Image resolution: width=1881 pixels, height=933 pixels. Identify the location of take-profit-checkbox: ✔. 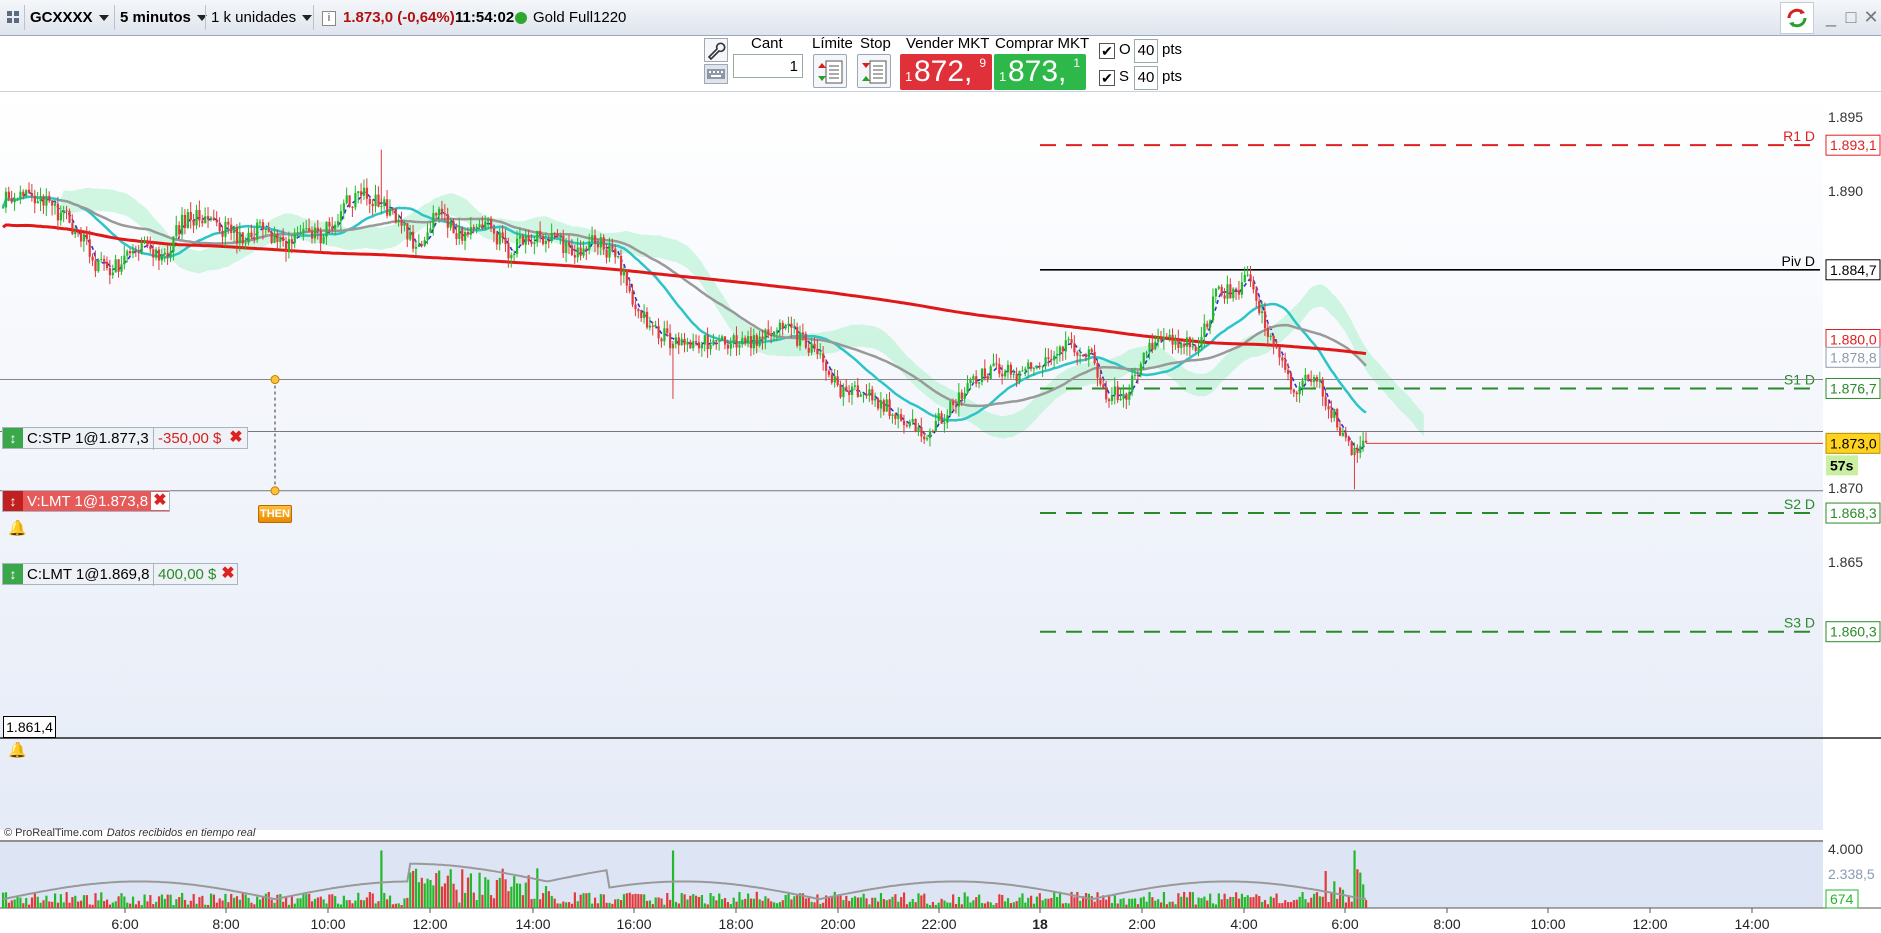
(1107, 51).